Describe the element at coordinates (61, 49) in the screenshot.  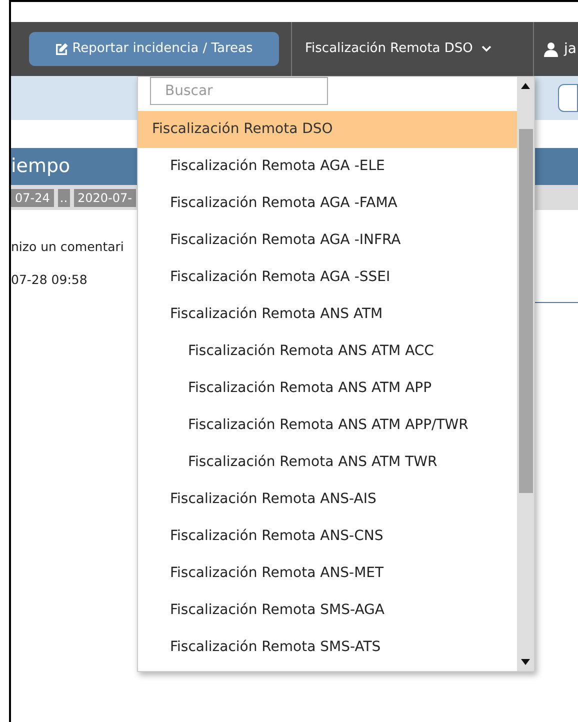
I see `edit-icon` at that location.